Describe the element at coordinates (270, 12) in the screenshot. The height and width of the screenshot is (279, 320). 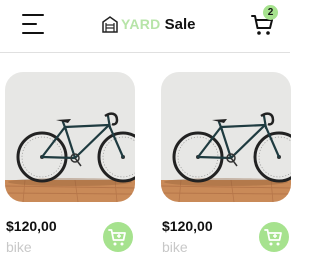
I see `cart-count-badge: 2` at that location.